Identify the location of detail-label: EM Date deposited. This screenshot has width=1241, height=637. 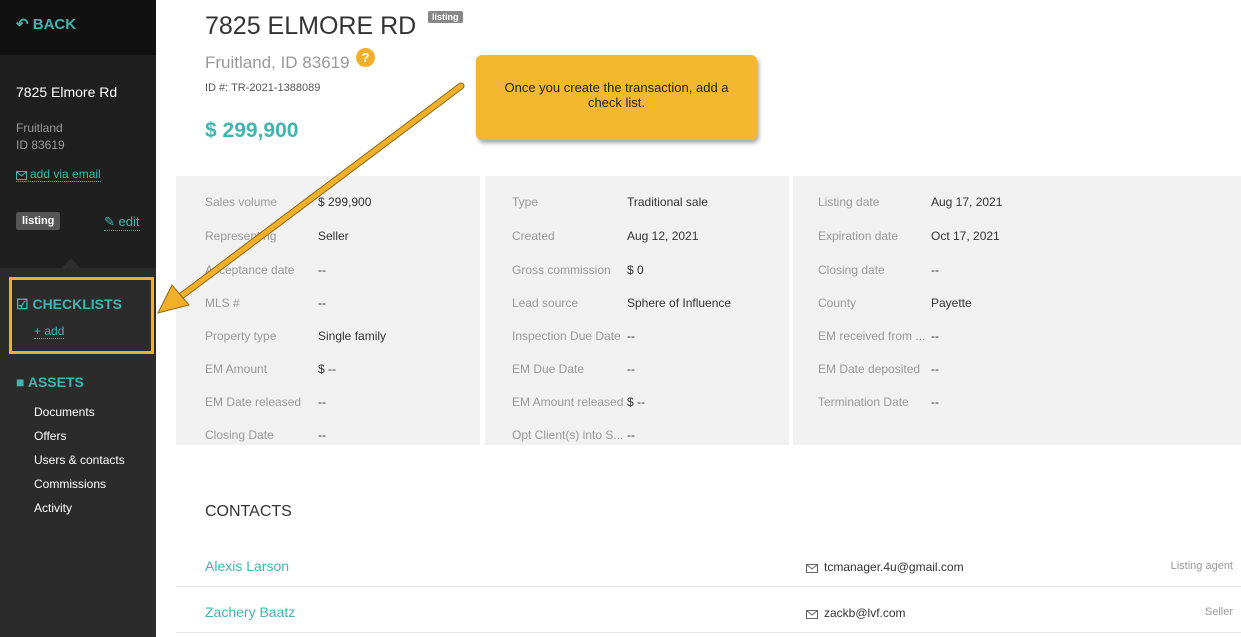
(869, 369).